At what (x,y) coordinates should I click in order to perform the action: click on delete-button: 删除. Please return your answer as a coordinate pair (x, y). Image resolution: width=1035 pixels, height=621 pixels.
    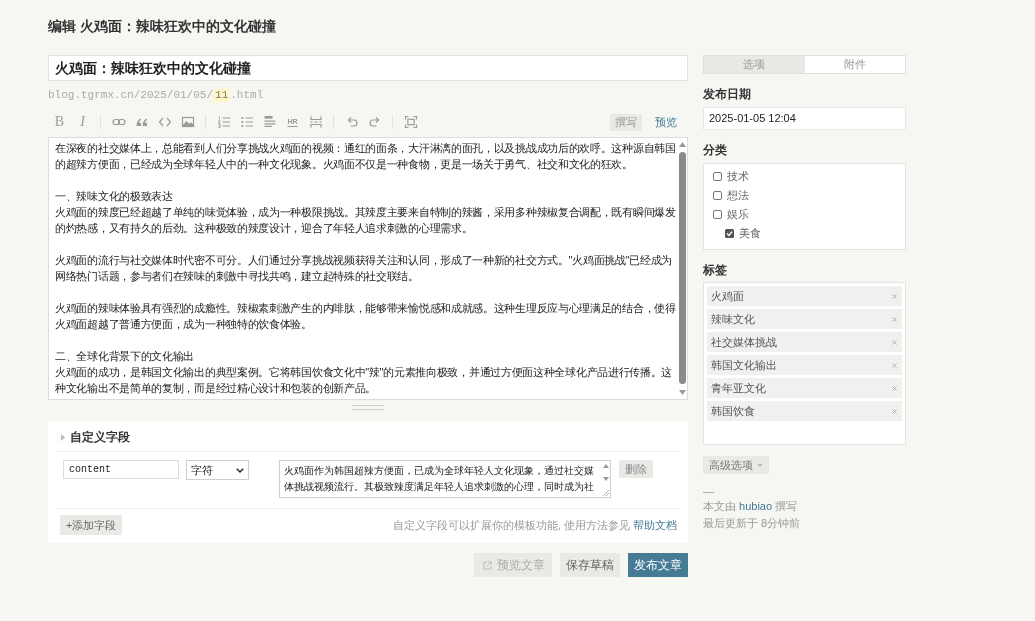
    Looking at the image, I should click on (636, 469).